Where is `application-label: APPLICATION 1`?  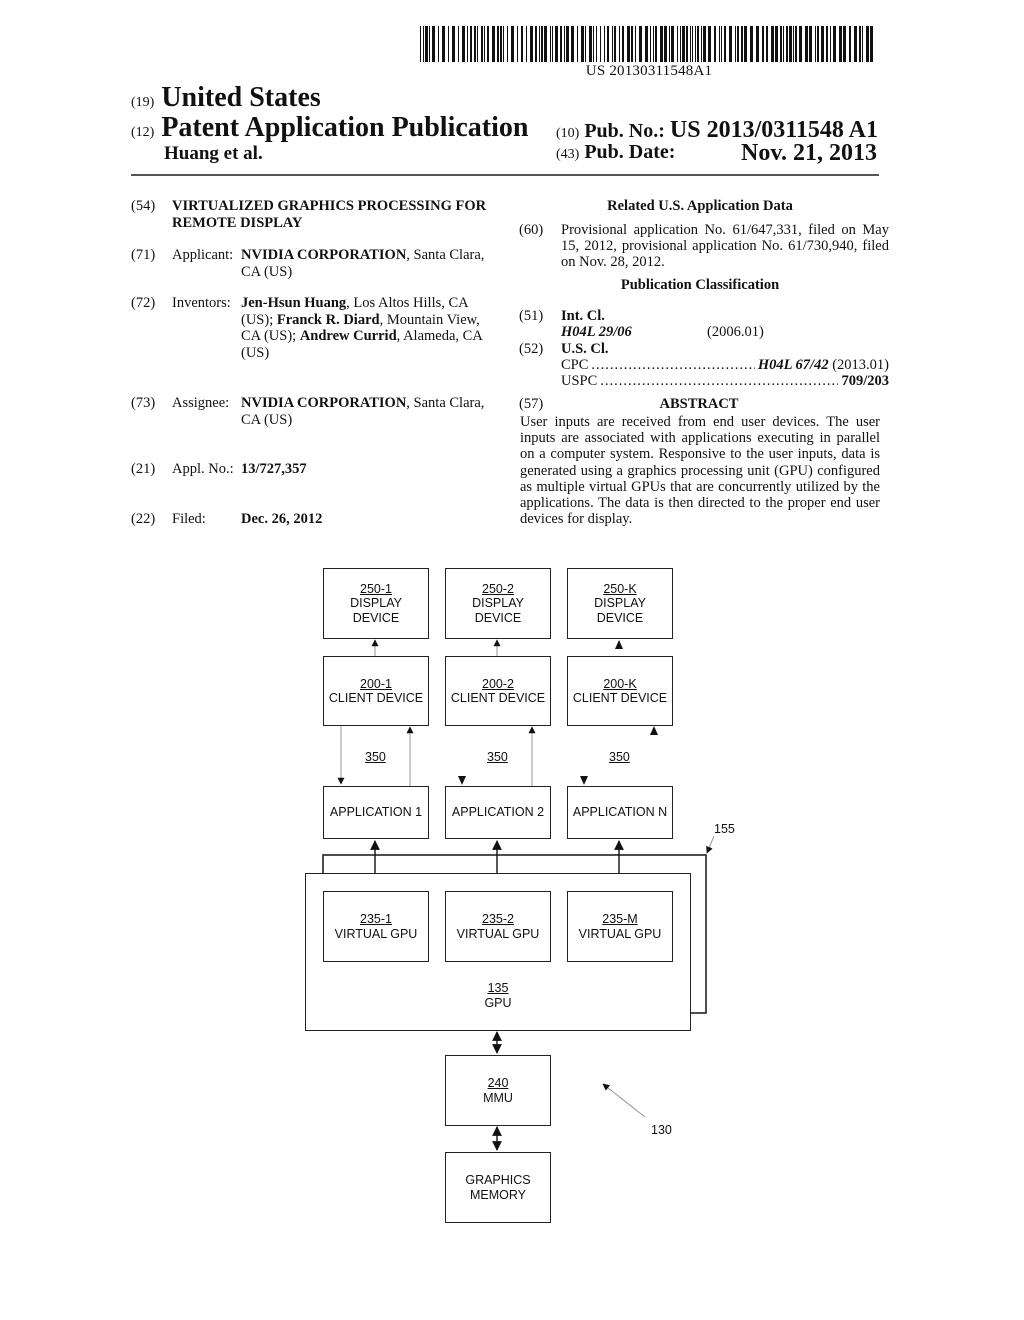
application-label: APPLICATION 1 is located at coordinates (376, 812).